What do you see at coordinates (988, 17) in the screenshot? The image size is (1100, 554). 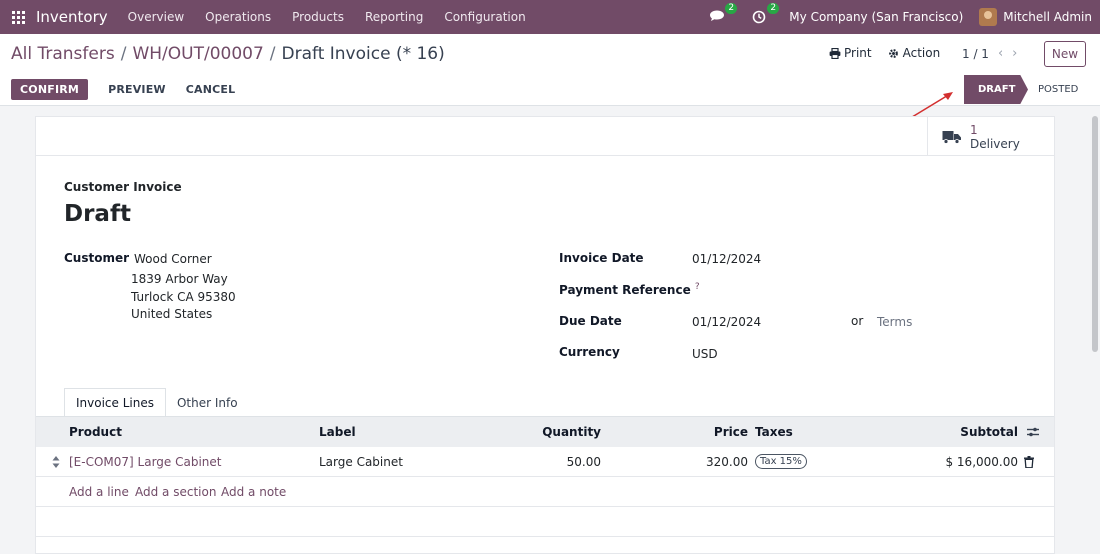 I see `avatar` at bounding box center [988, 17].